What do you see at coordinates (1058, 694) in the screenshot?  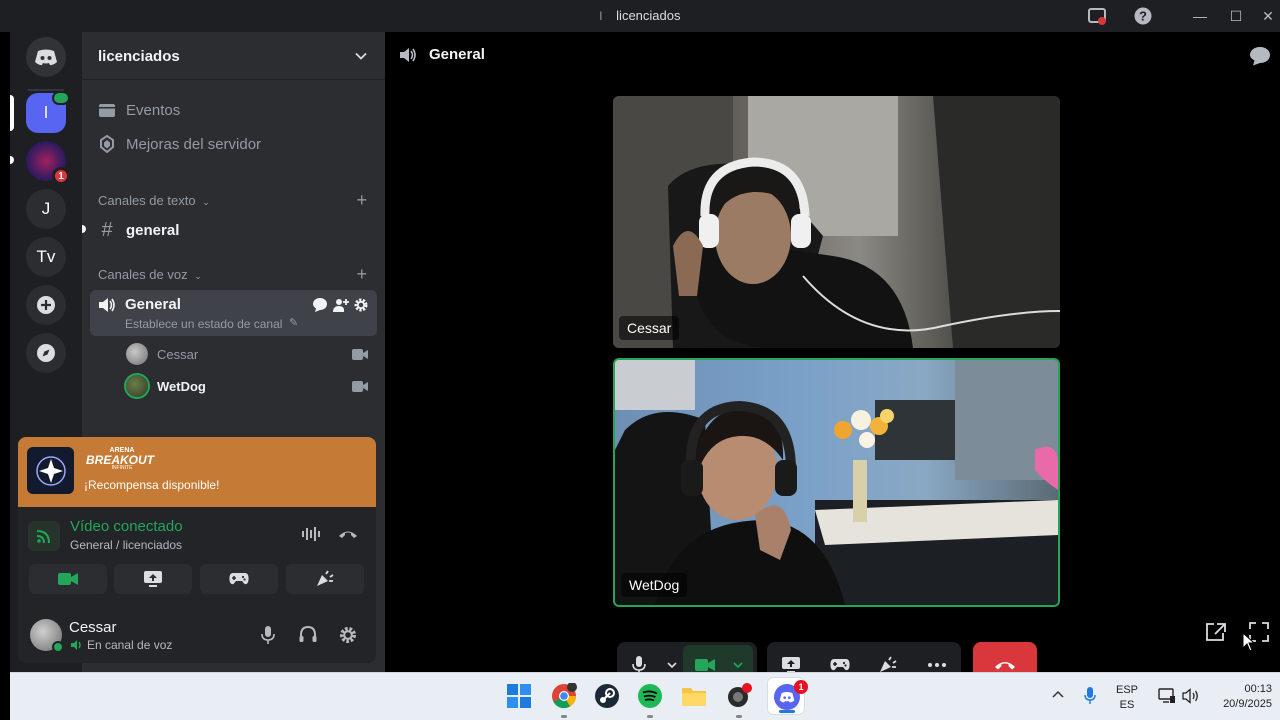 I see `chevron-up-icon` at bounding box center [1058, 694].